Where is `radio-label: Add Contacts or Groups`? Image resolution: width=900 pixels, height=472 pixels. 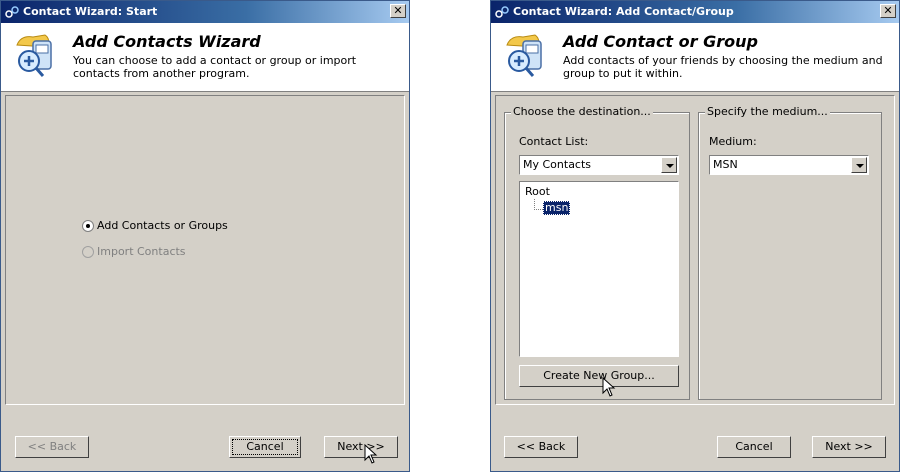 radio-label: Add Contacts or Groups is located at coordinates (162, 225).